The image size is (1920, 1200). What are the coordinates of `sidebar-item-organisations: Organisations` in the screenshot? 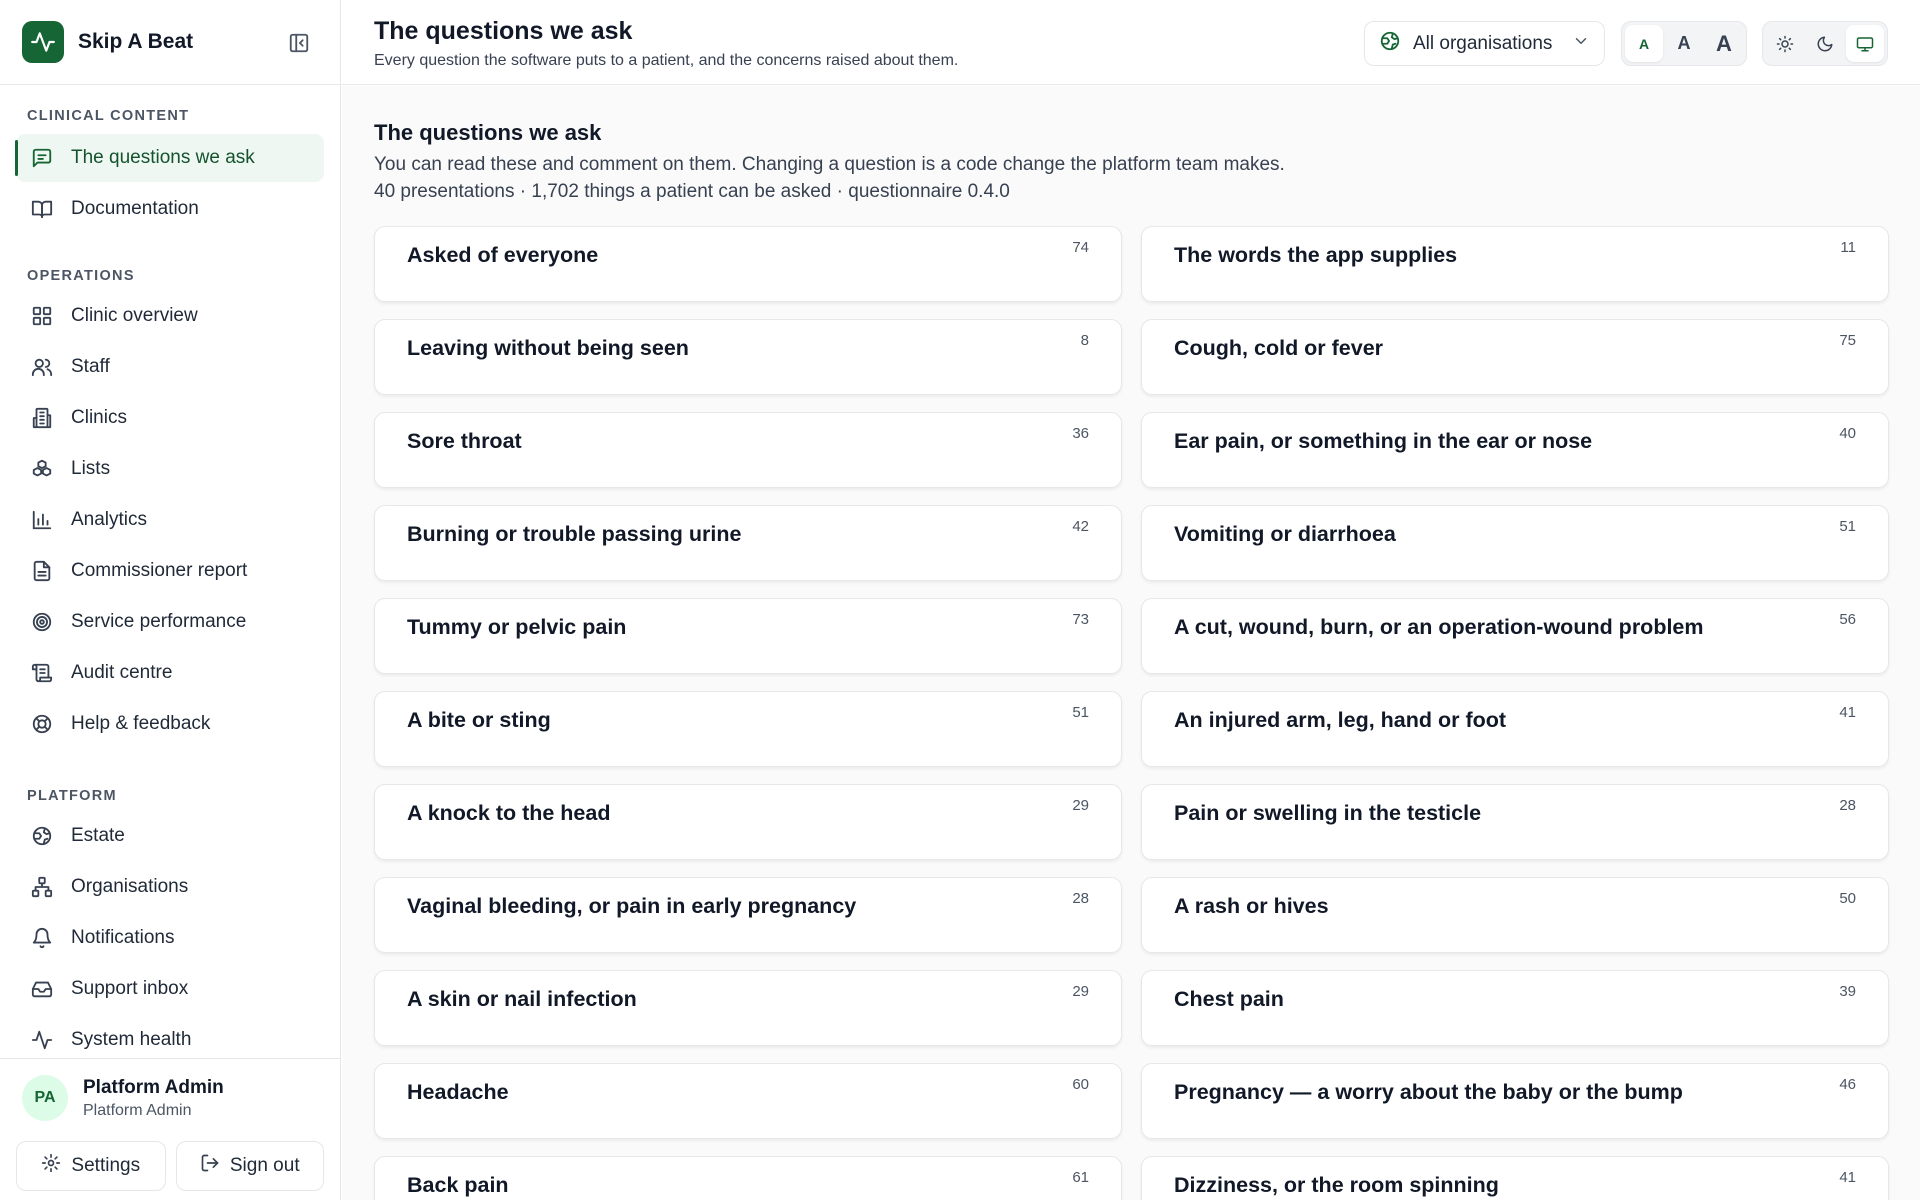 It's located at (170, 887).